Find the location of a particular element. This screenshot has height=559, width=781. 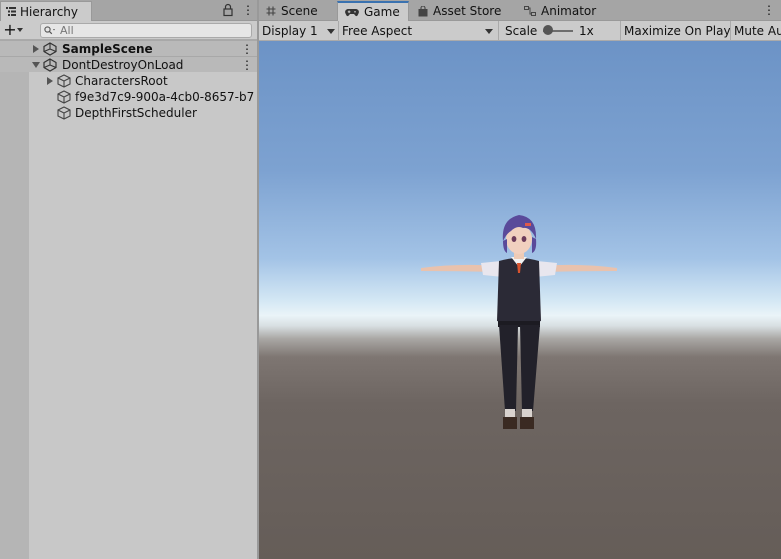

animator-icon is located at coordinates (530, 11).